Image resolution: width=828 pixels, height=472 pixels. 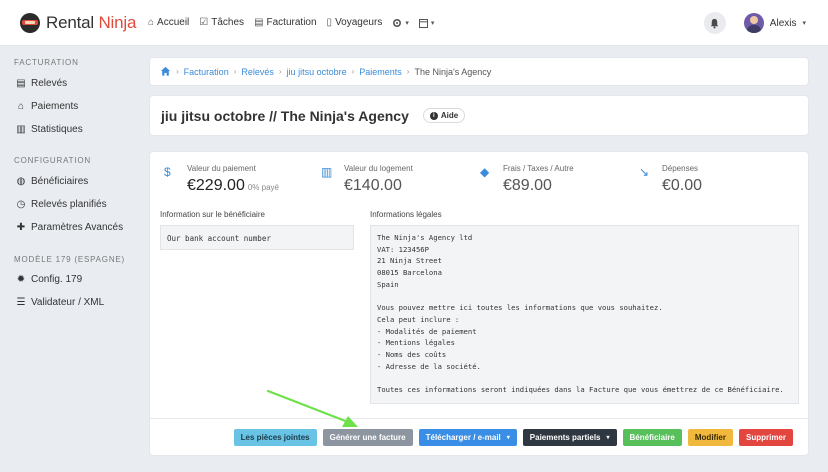 I want to click on attachments-button: Les pièces jointes, so click(x=275, y=437).